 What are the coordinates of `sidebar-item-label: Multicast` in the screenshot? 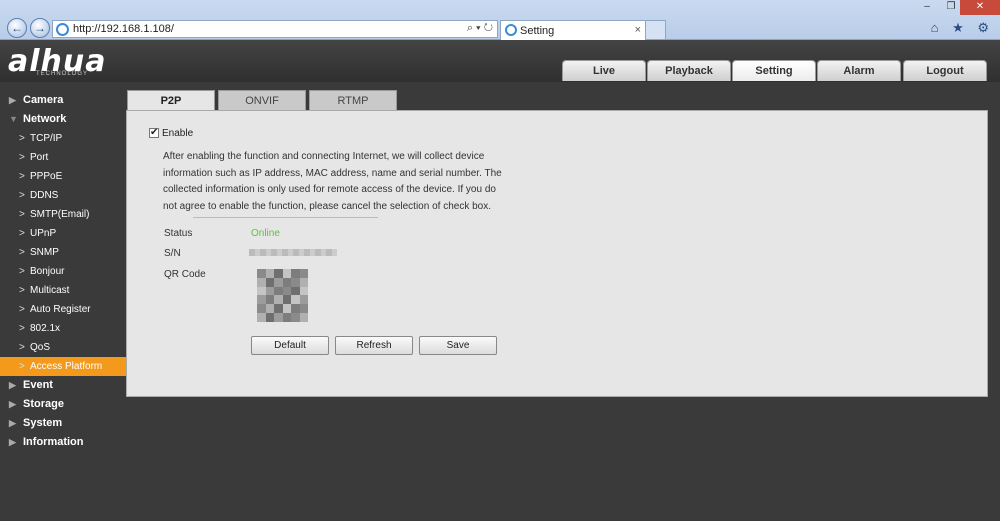 It's located at (50, 290).